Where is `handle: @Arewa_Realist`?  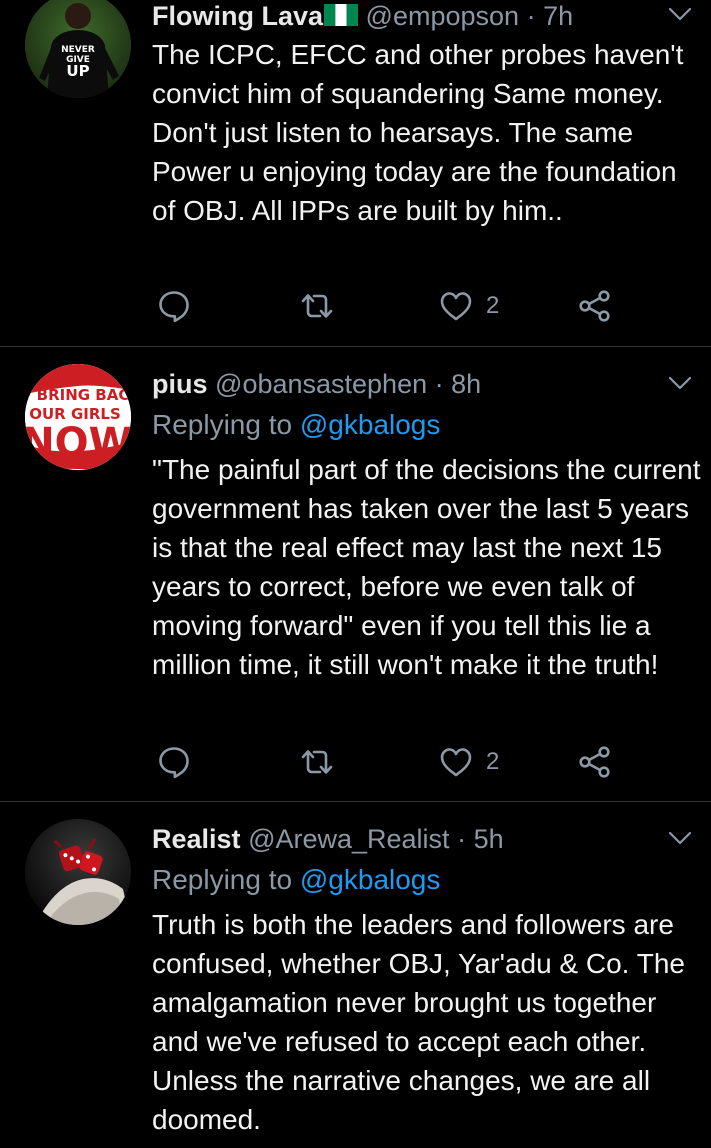
handle: @Arewa_Realist is located at coordinates (349, 839).